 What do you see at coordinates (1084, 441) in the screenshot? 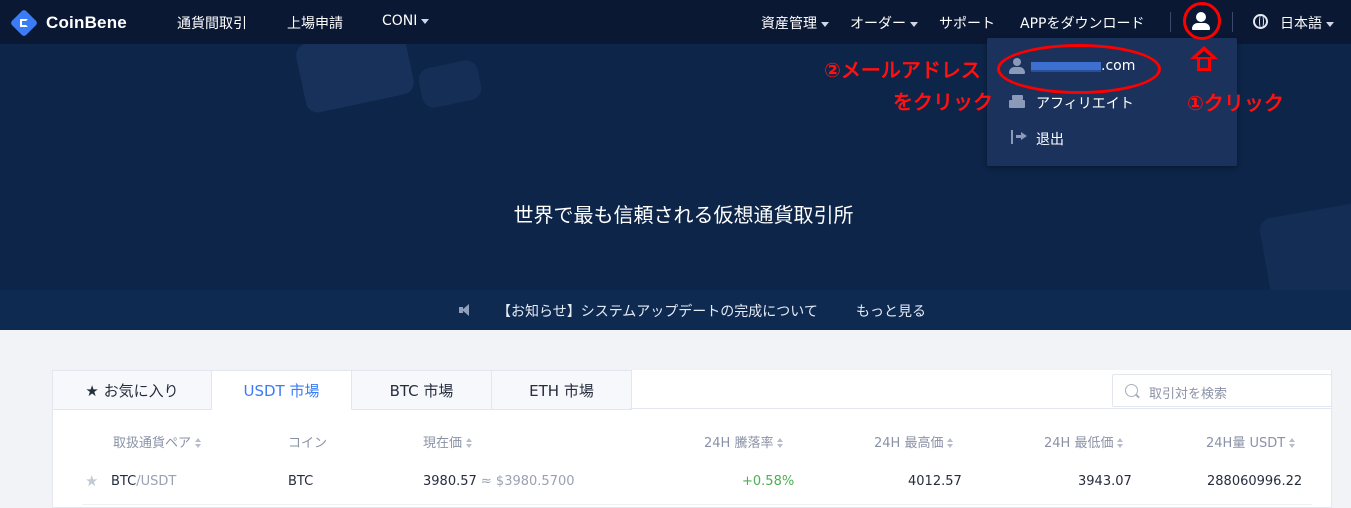
I see `column-header-low: 24H 最低価` at bounding box center [1084, 441].